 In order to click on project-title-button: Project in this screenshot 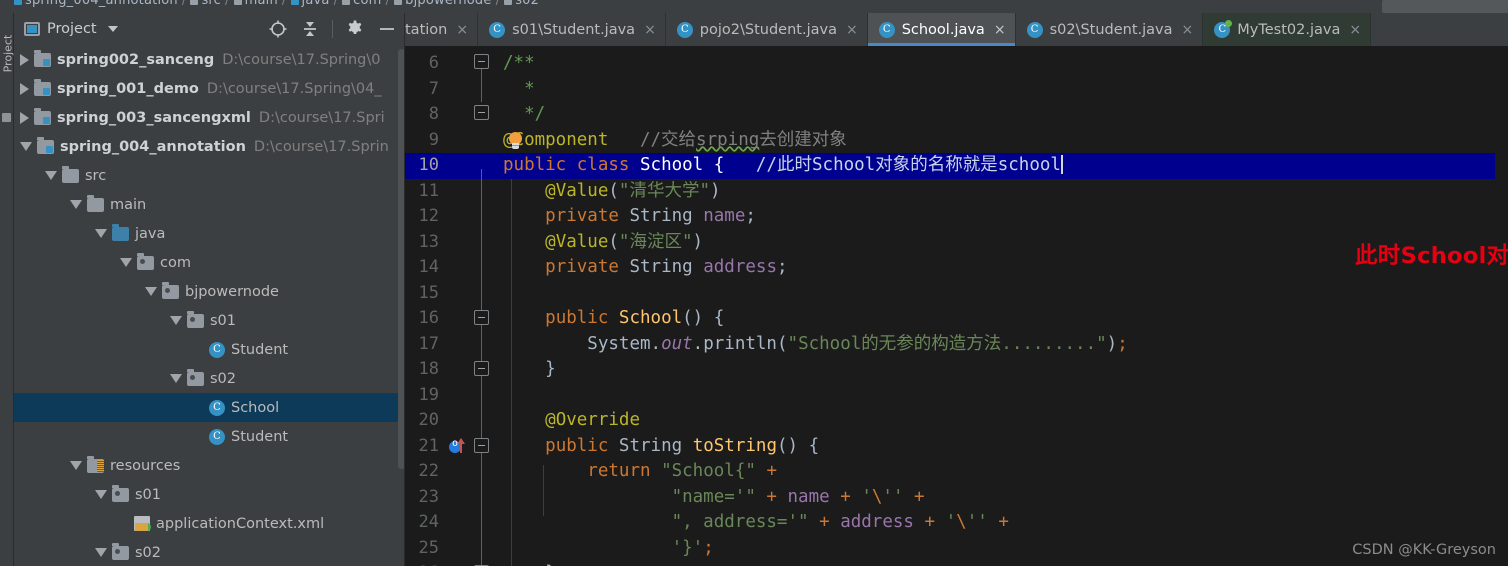, I will do `click(71, 29)`.